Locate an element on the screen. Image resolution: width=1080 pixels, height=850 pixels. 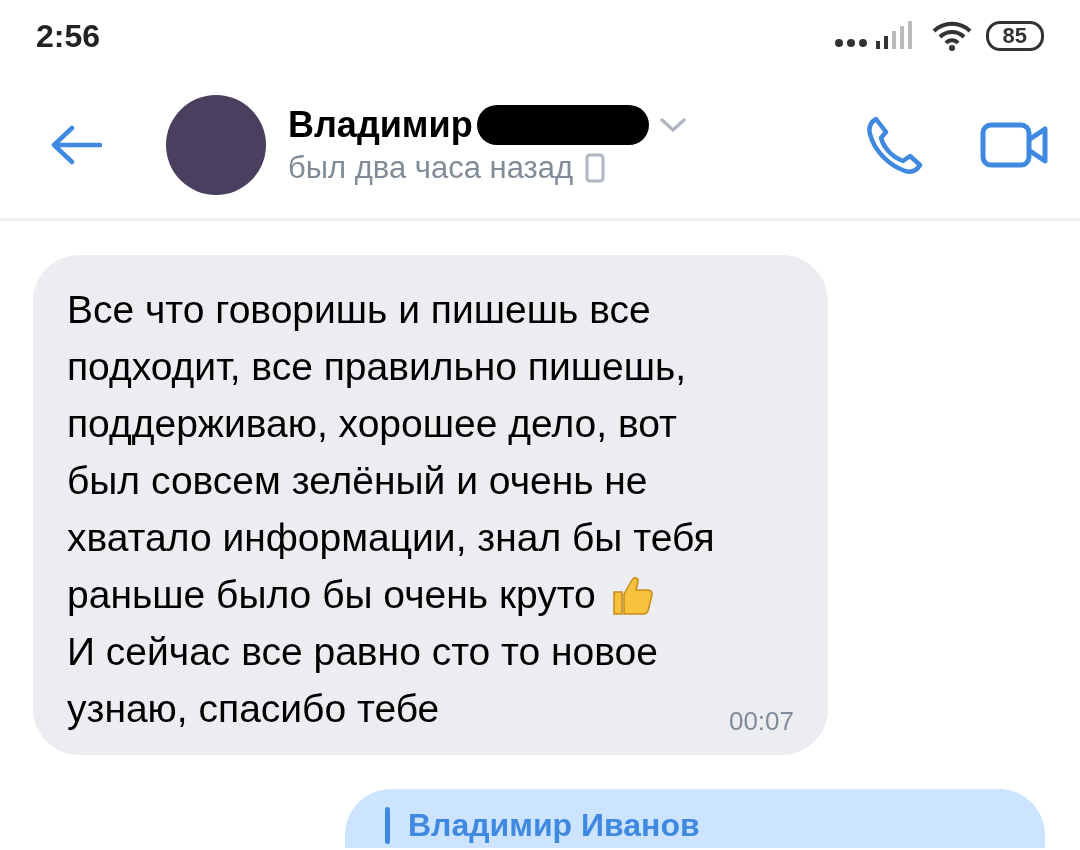
message-text: И сейчас все равно сто то новое узнаю, спасибо тебе is located at coordinates (362, 680).